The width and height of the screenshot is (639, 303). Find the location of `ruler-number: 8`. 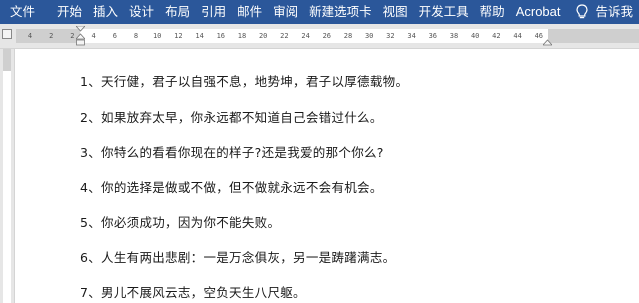

ruler-number: 8 is located at coordinates (136, 36).